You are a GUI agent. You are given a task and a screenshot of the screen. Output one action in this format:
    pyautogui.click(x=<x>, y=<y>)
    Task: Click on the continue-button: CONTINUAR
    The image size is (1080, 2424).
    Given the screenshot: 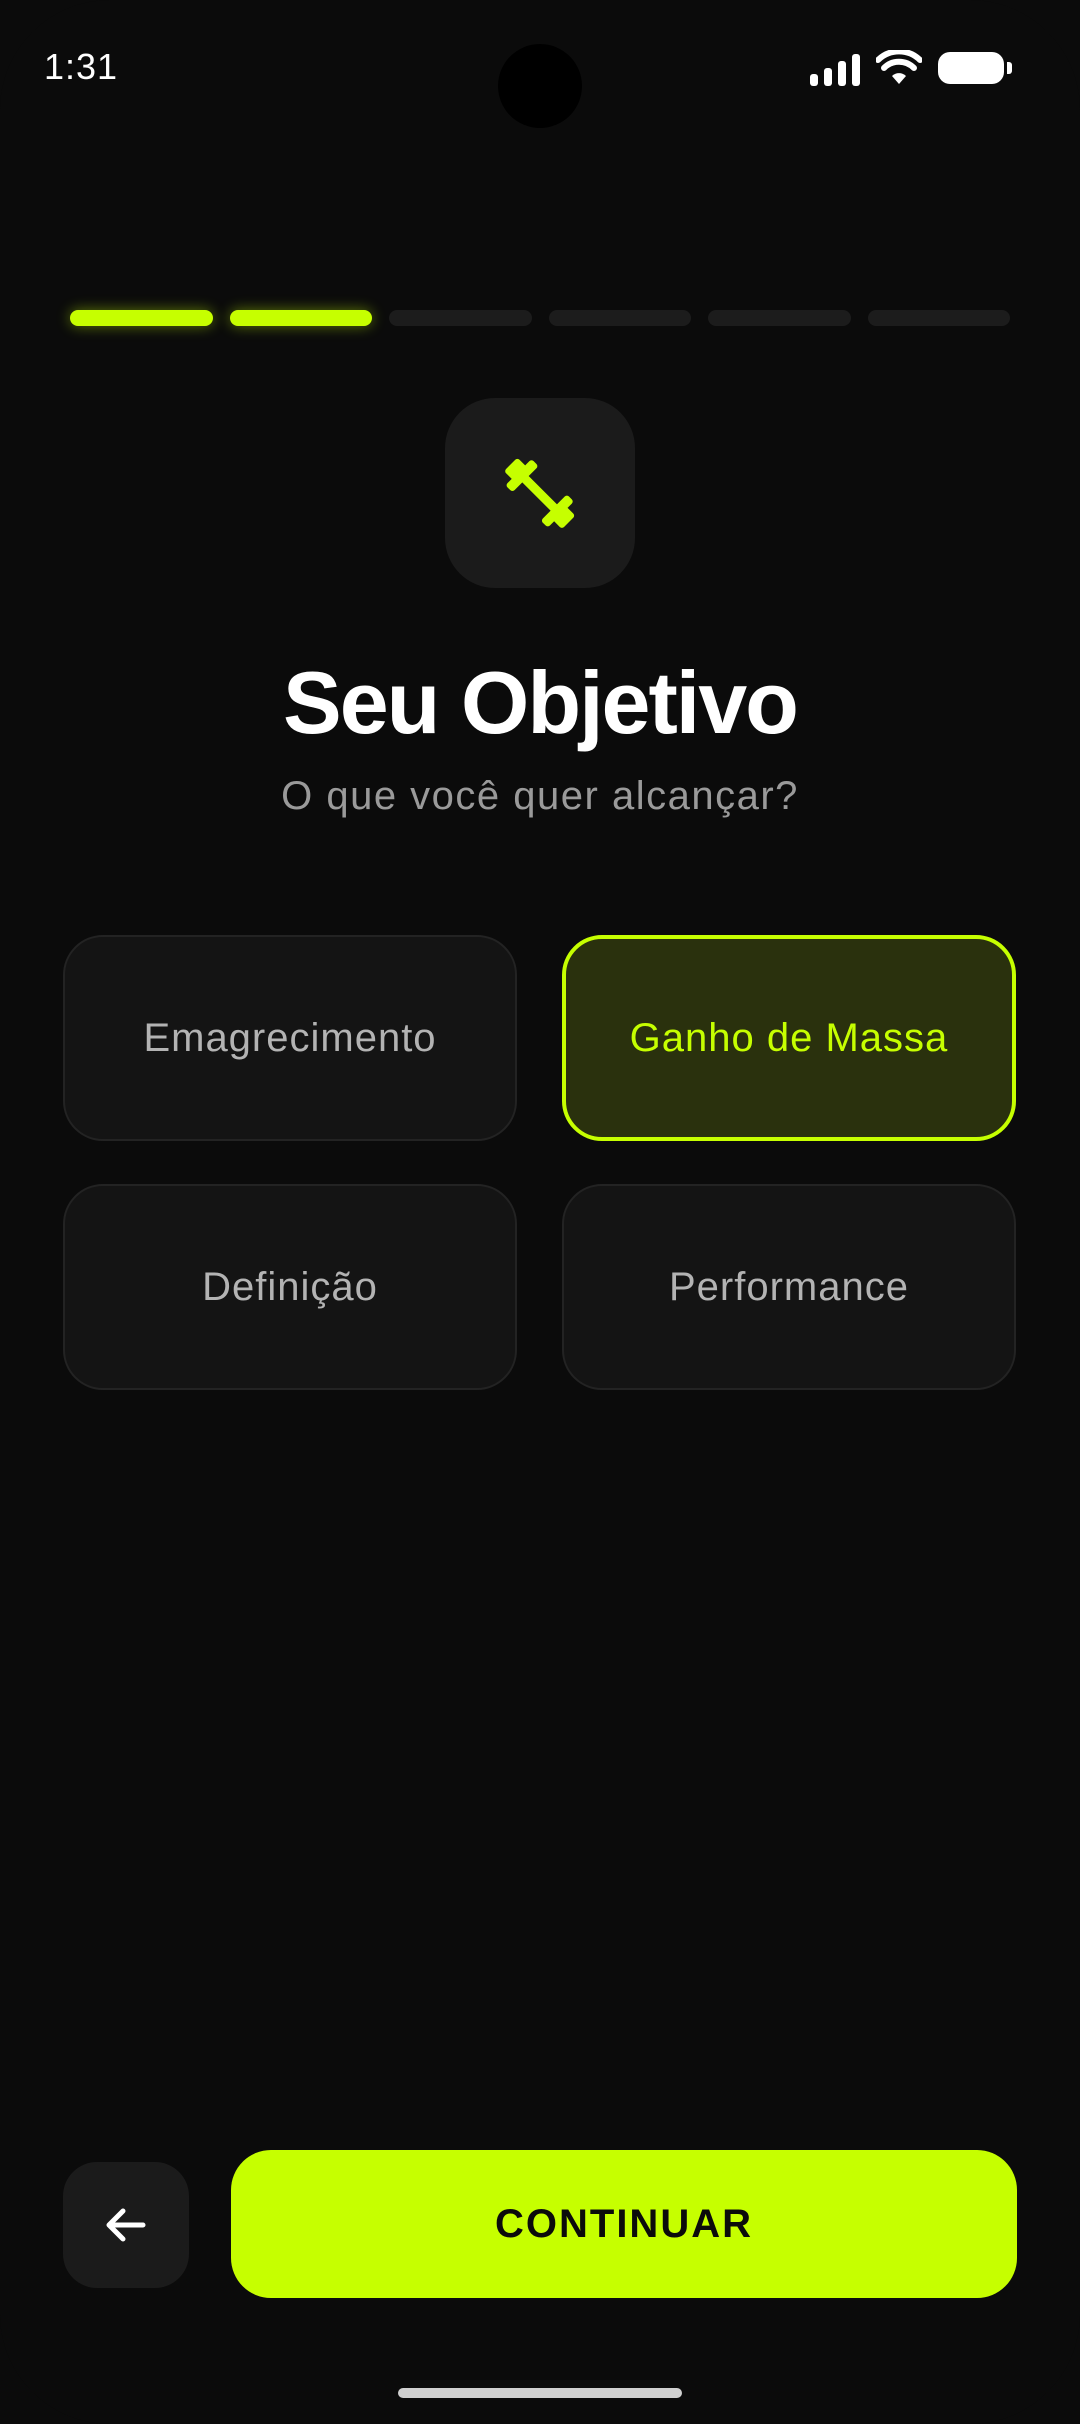 What is the action you would take?
    pyautogui.click(x=624, y=2224)
    